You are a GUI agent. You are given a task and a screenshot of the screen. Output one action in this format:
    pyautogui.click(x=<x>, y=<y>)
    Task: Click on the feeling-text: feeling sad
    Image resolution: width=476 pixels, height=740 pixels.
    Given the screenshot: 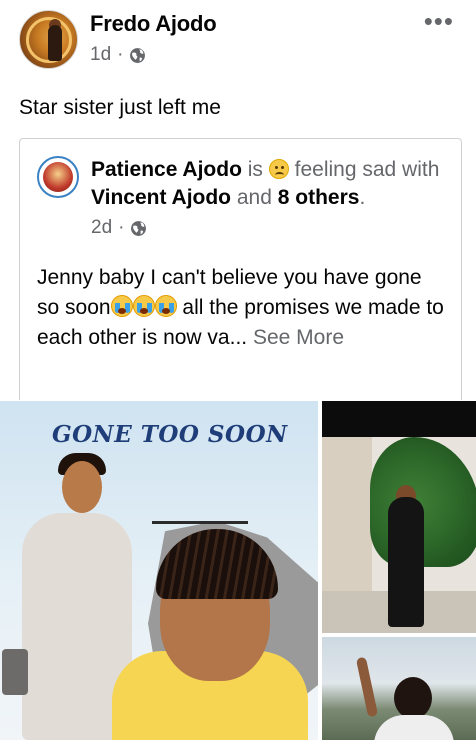 What is the action you would take?
    pyautogui.click(x=346, y=169)
    